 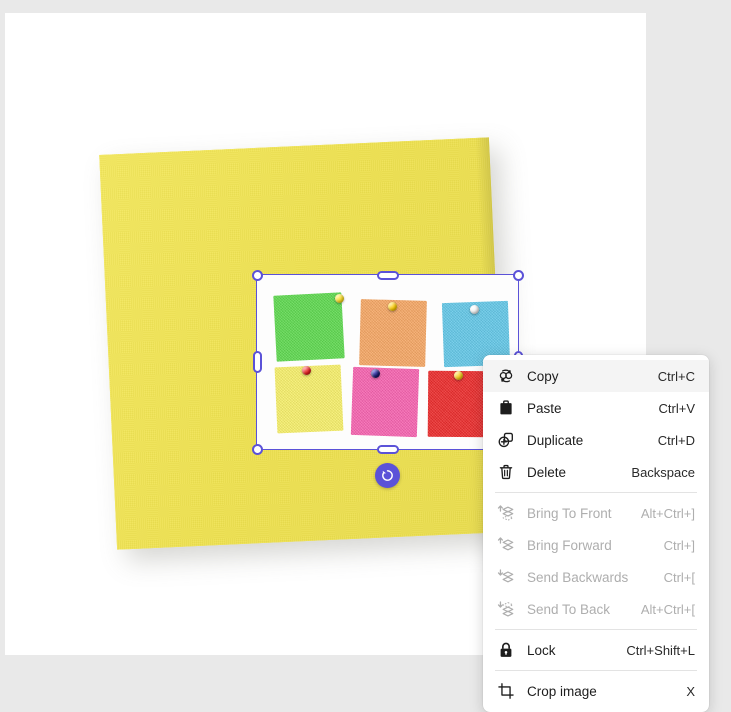 I want to click on menu-item-bring-forward: Bring Forward Ctrl+], so click(x=596, y=545).